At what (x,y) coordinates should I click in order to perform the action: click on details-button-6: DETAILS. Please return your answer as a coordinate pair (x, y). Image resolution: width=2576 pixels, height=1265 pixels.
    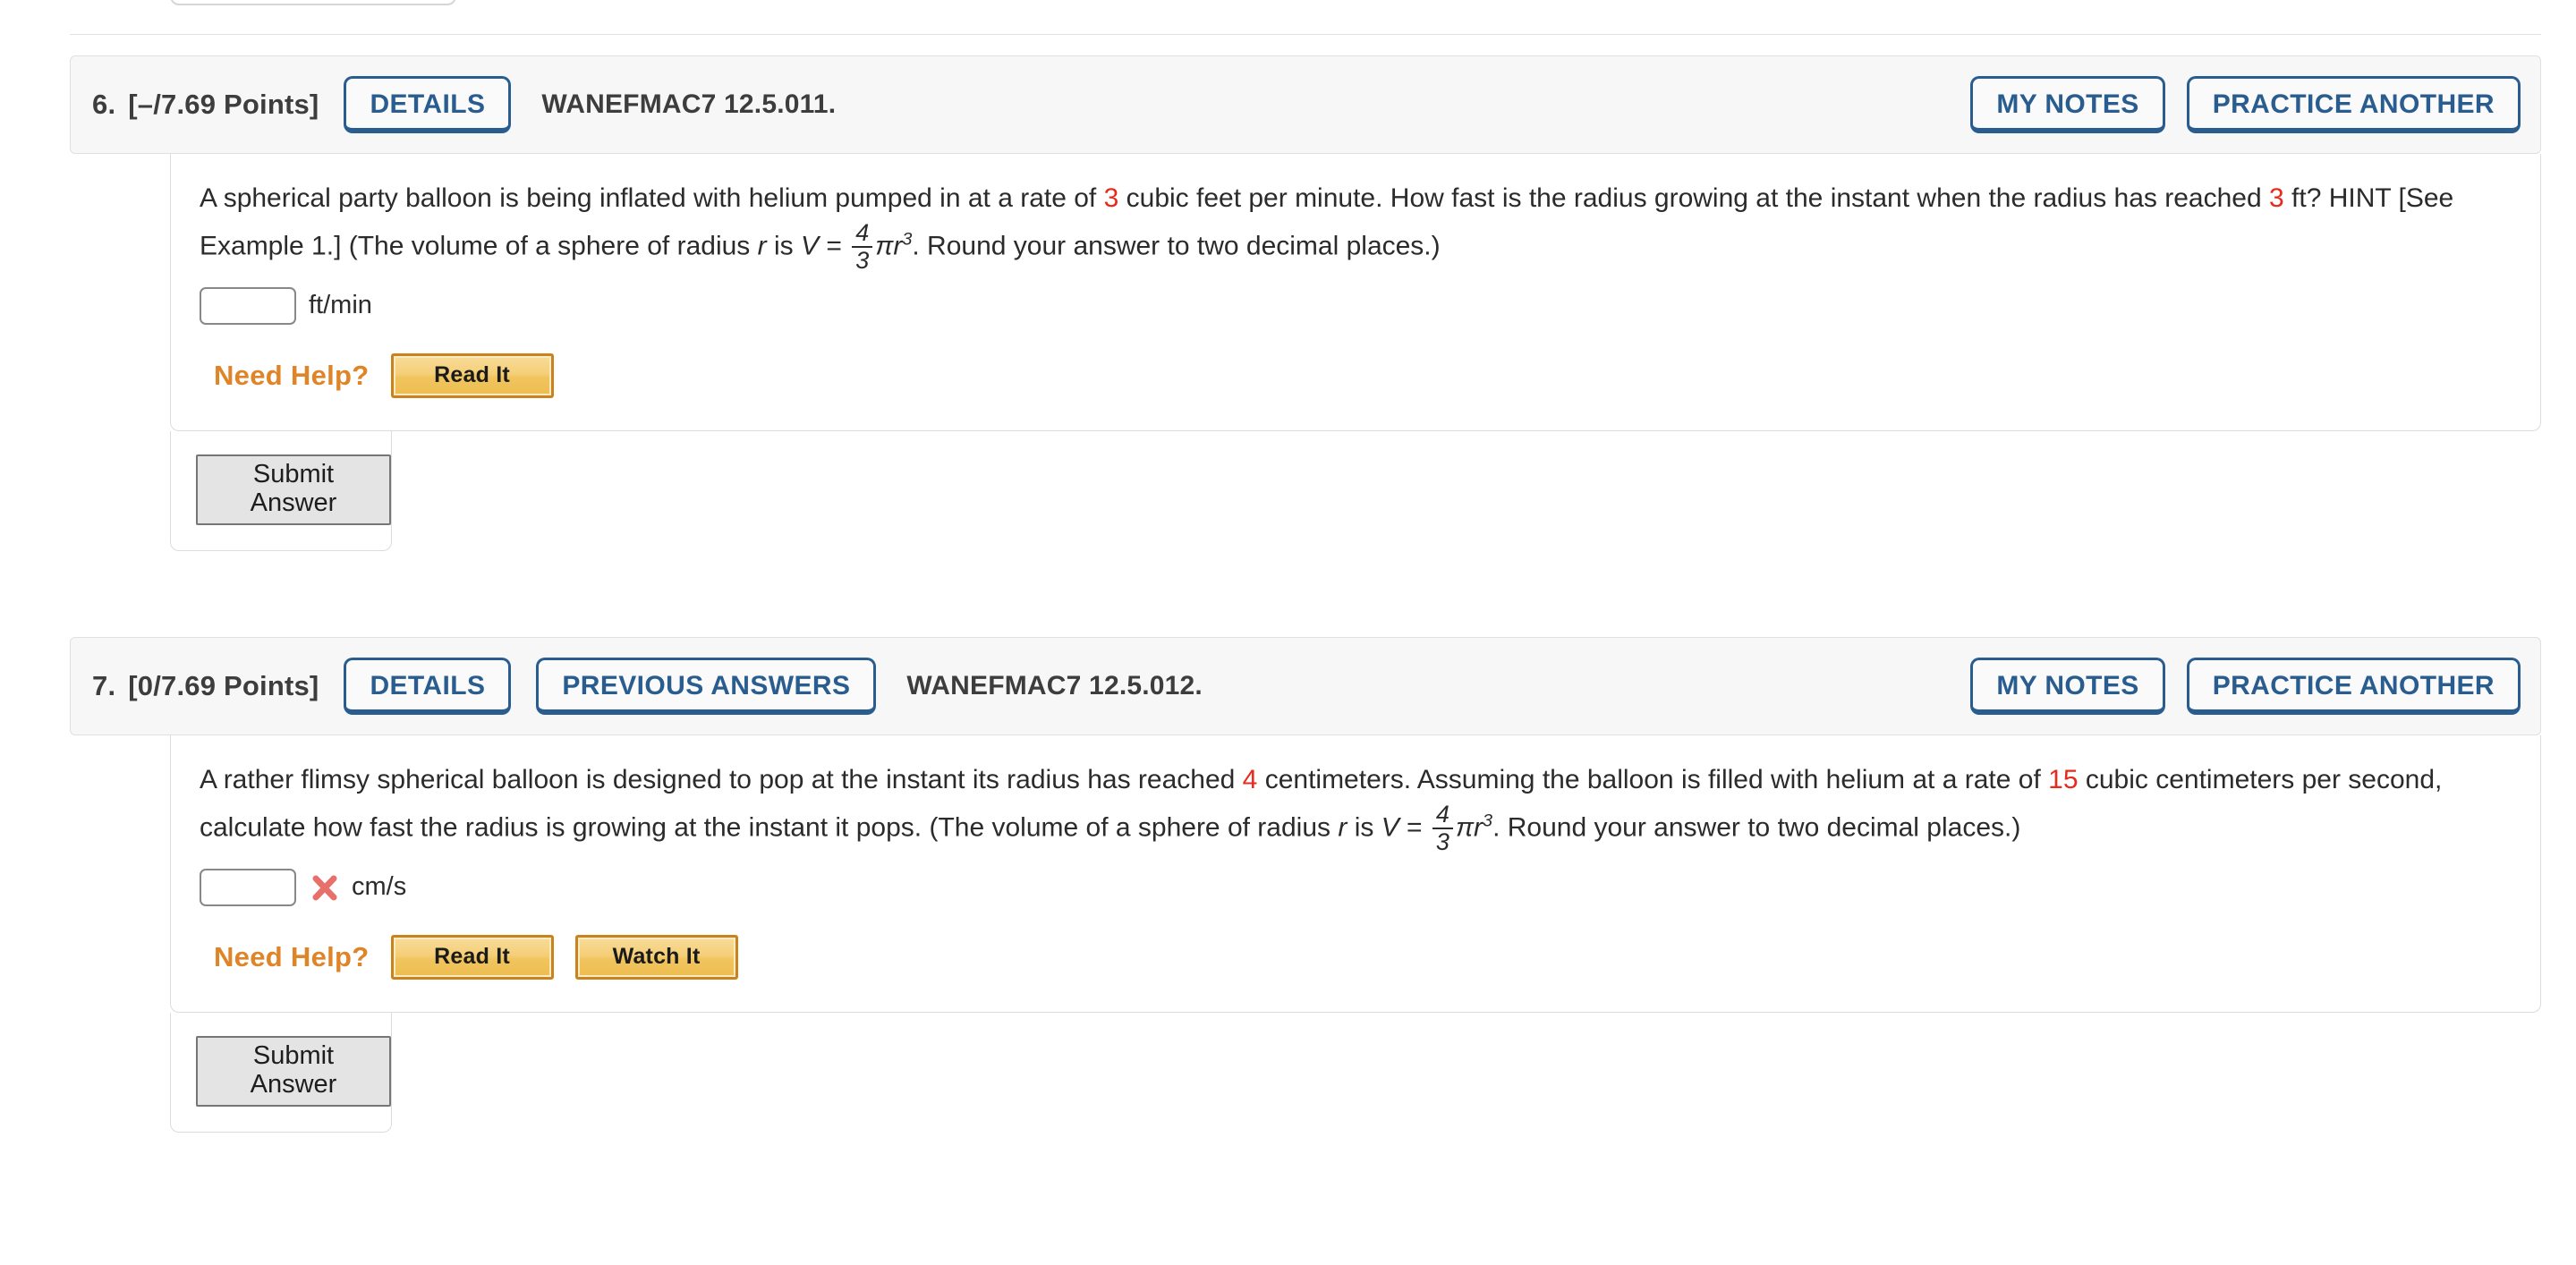
    Looking at the image, I should click on (428, 104).